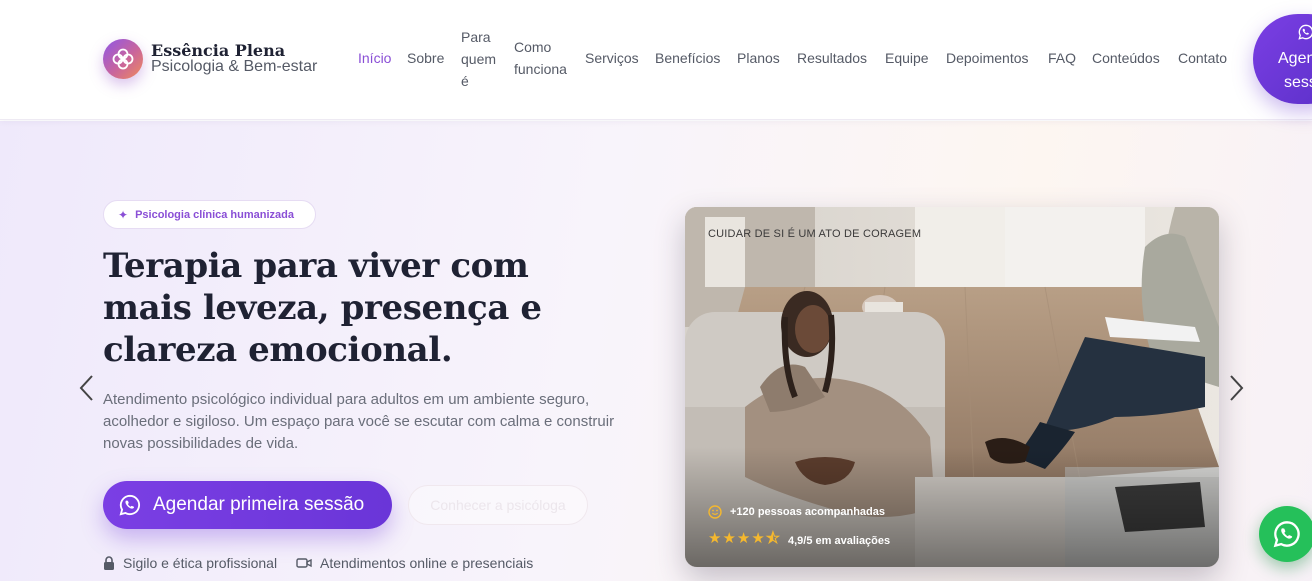 The width and height of the screenshot is (1312, 581). I want to click on nav-como-funciona: Como funciona, so click(544, 58).